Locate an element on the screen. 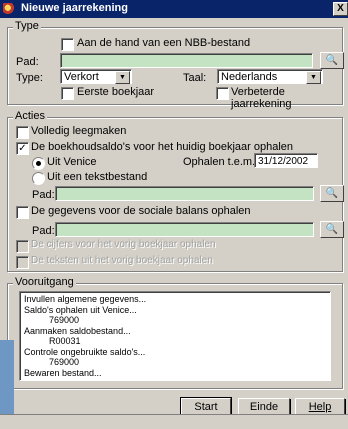 The width and height of the screenshot is (348, 429). eerste-boekjaar-checkbox is located at coordinates (67, 93).